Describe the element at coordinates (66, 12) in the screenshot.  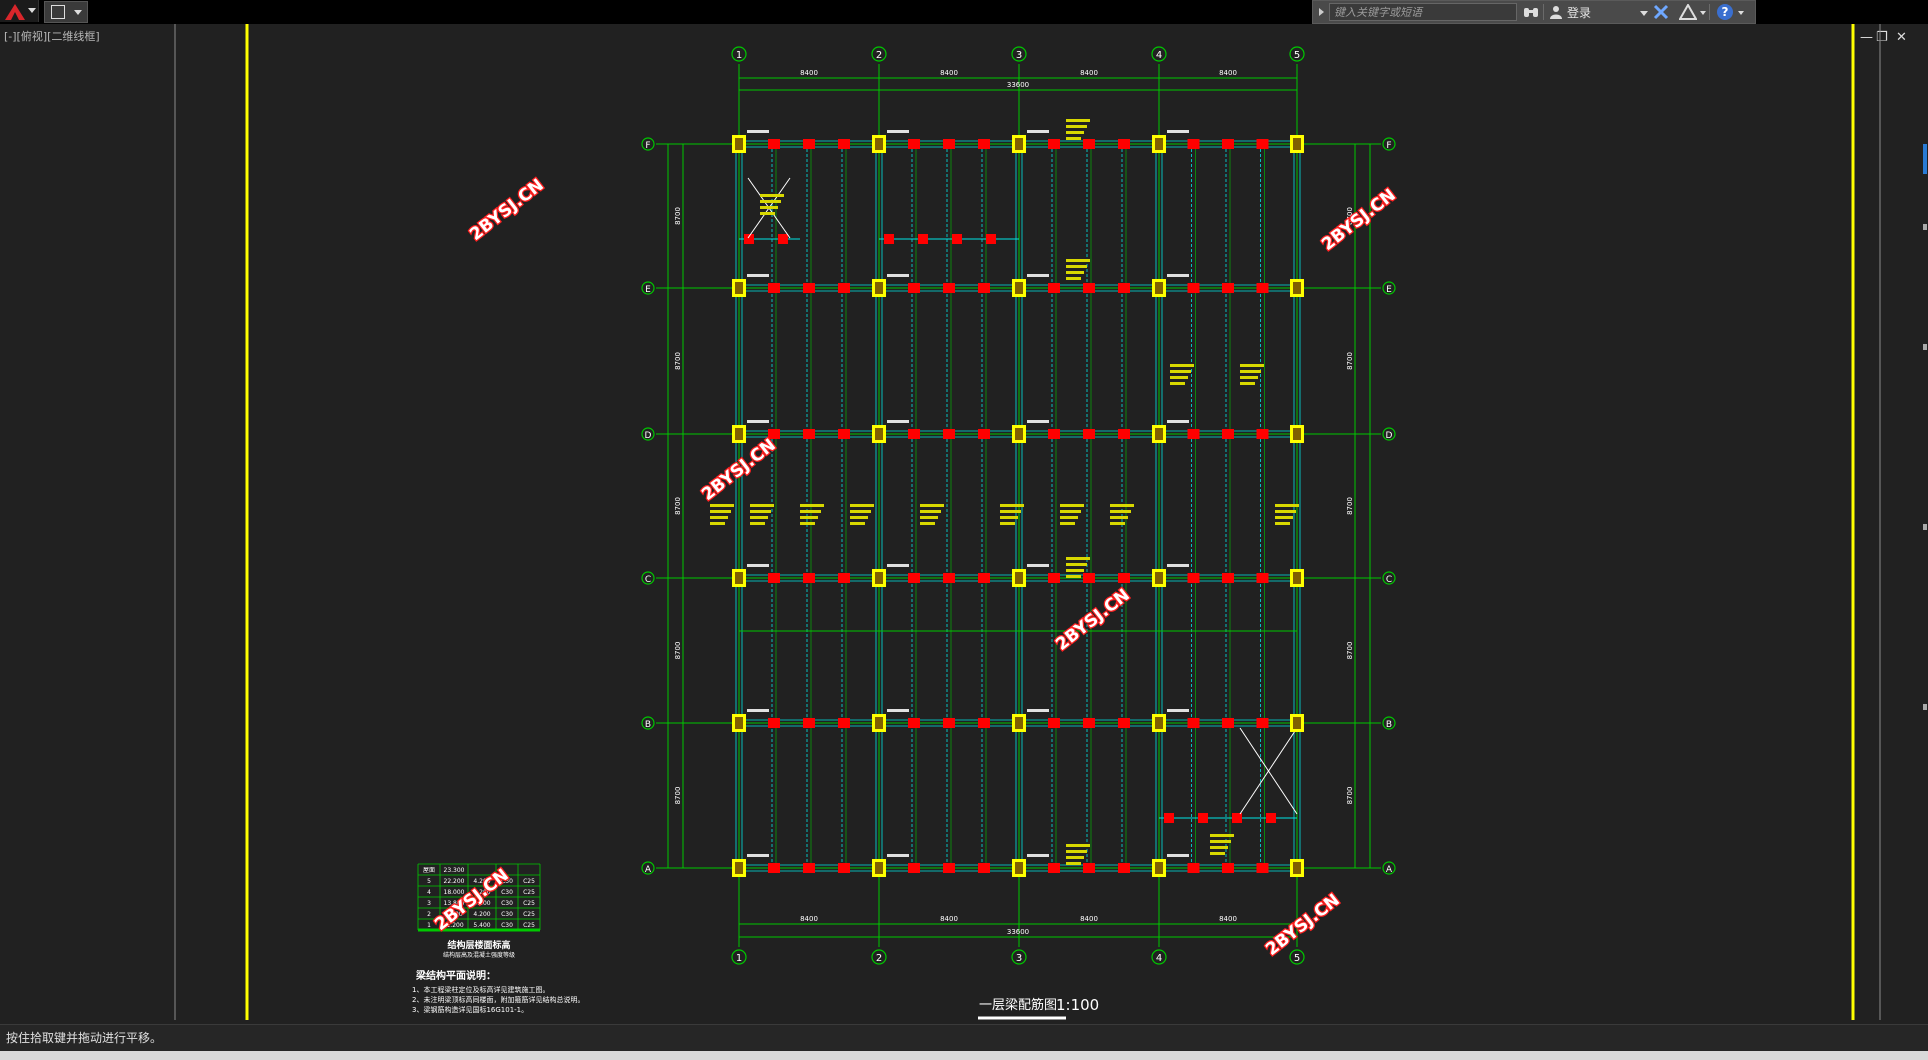
I see `quick-access-toolbar` at that location.